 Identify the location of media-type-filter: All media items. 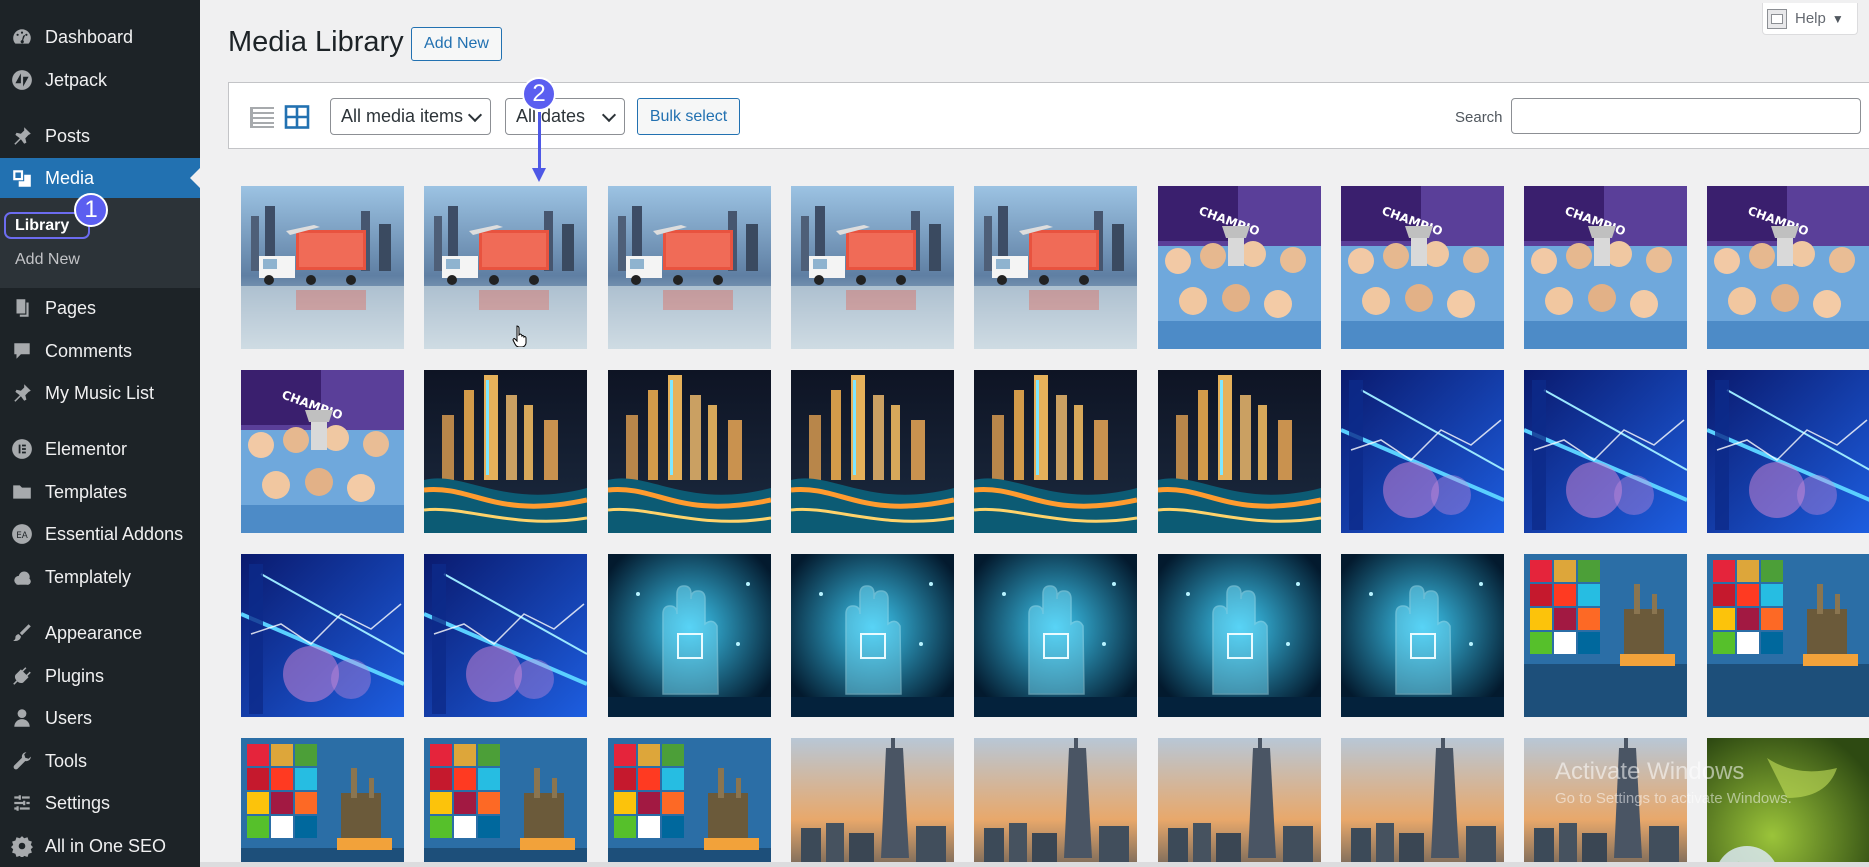
(410, 116).